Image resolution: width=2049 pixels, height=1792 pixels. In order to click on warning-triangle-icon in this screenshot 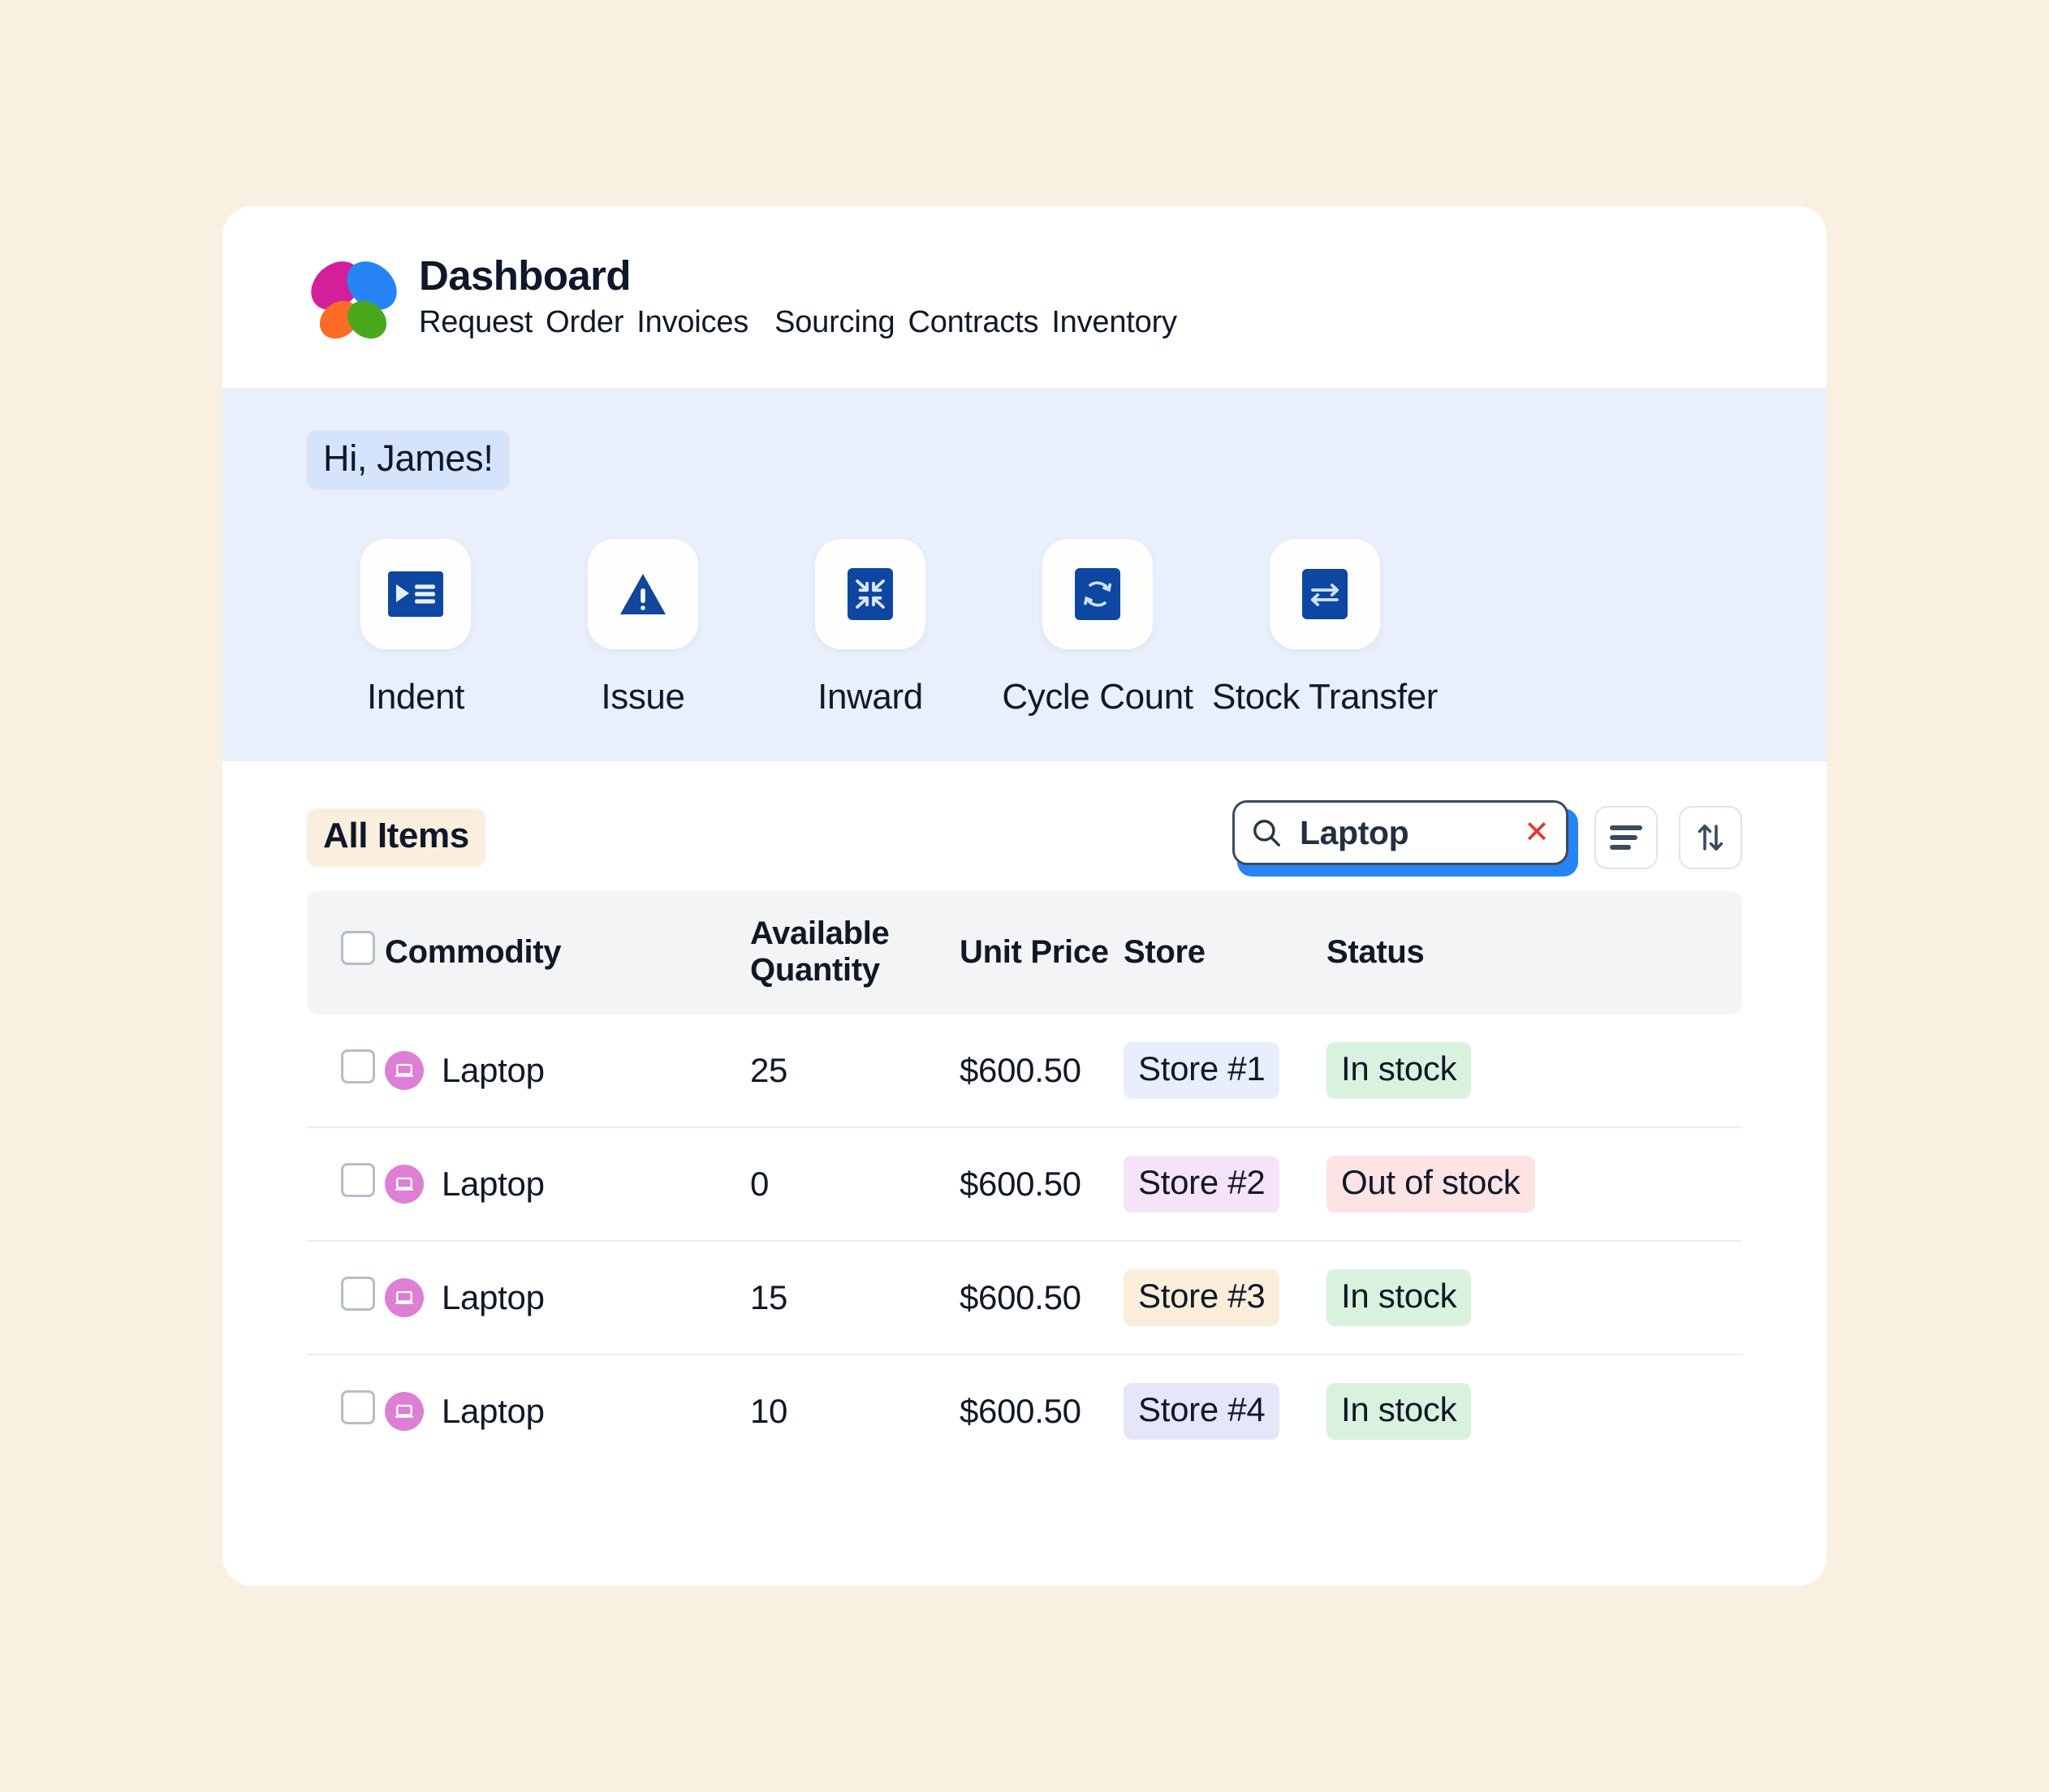, I will do `click(643, 594)`.